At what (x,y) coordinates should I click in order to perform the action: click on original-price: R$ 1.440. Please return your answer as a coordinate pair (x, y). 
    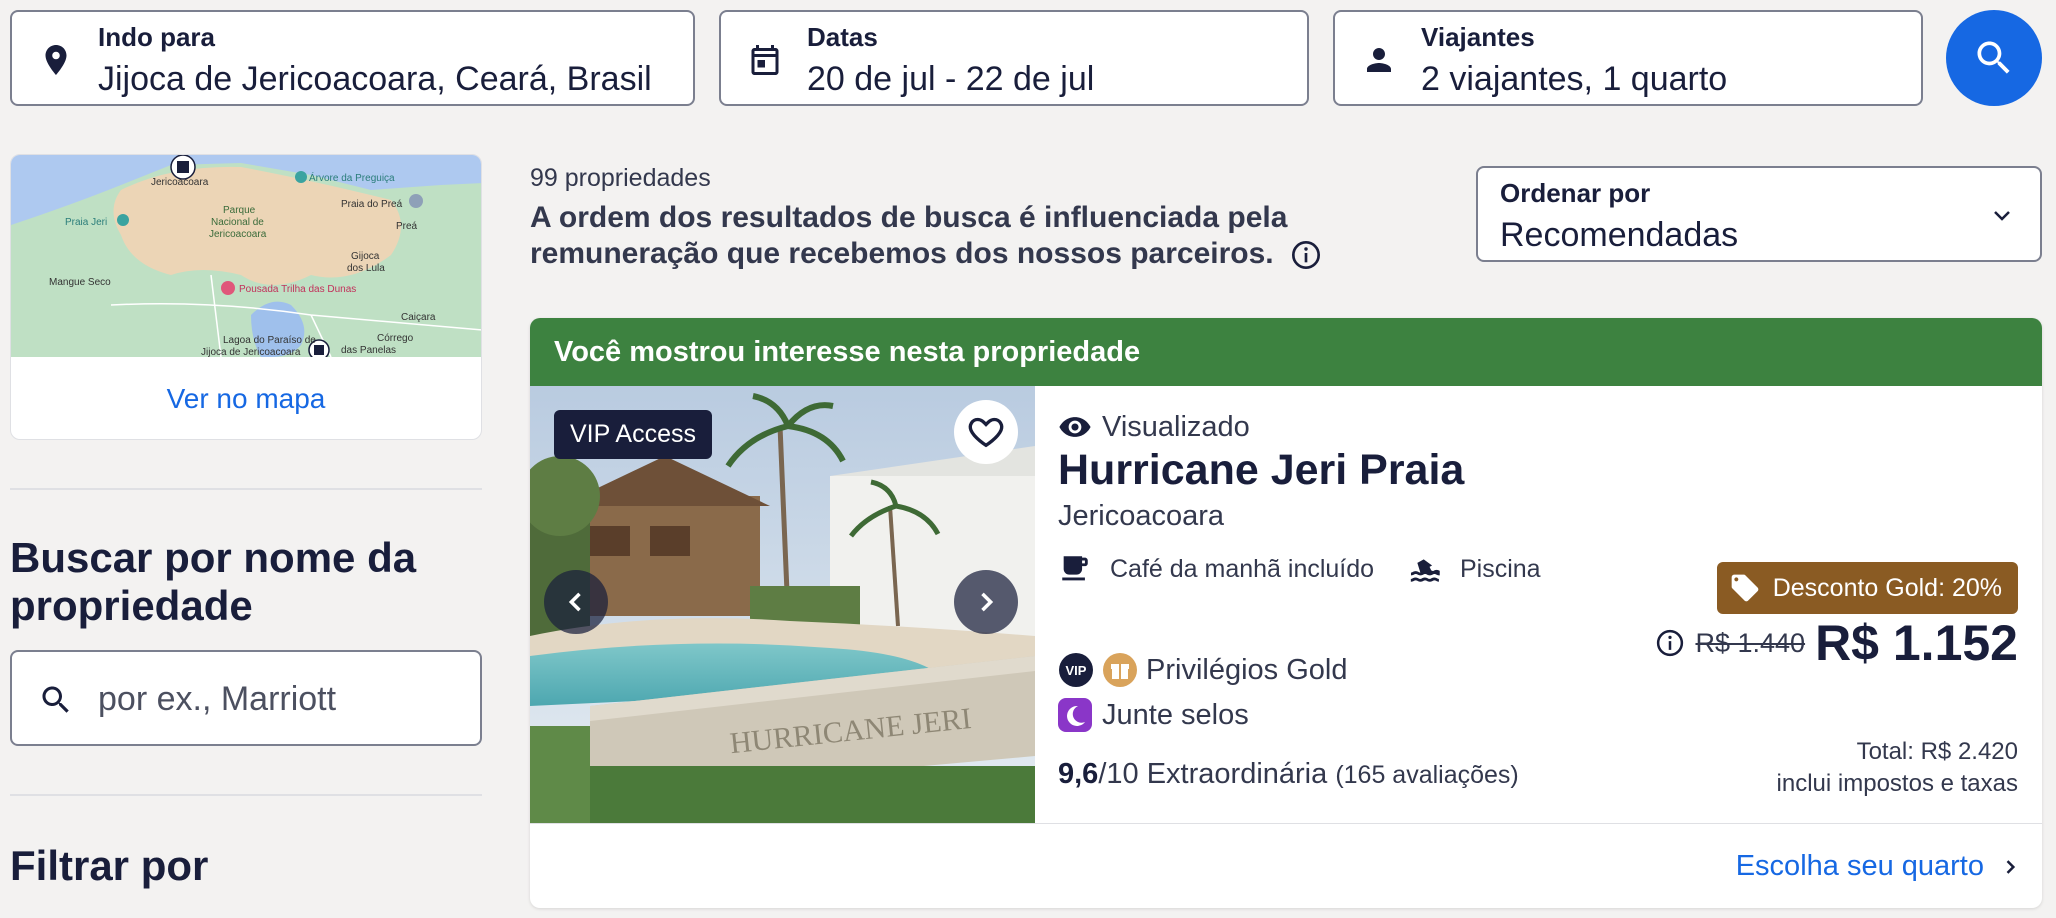
    Looking at the image, I should click on (1750, 642).